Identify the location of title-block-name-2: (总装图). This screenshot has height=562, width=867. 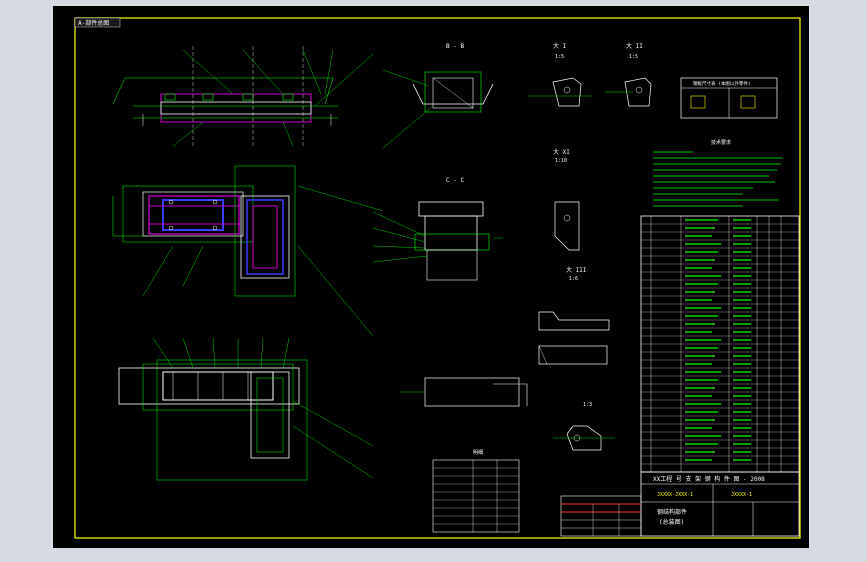
(671, 522).